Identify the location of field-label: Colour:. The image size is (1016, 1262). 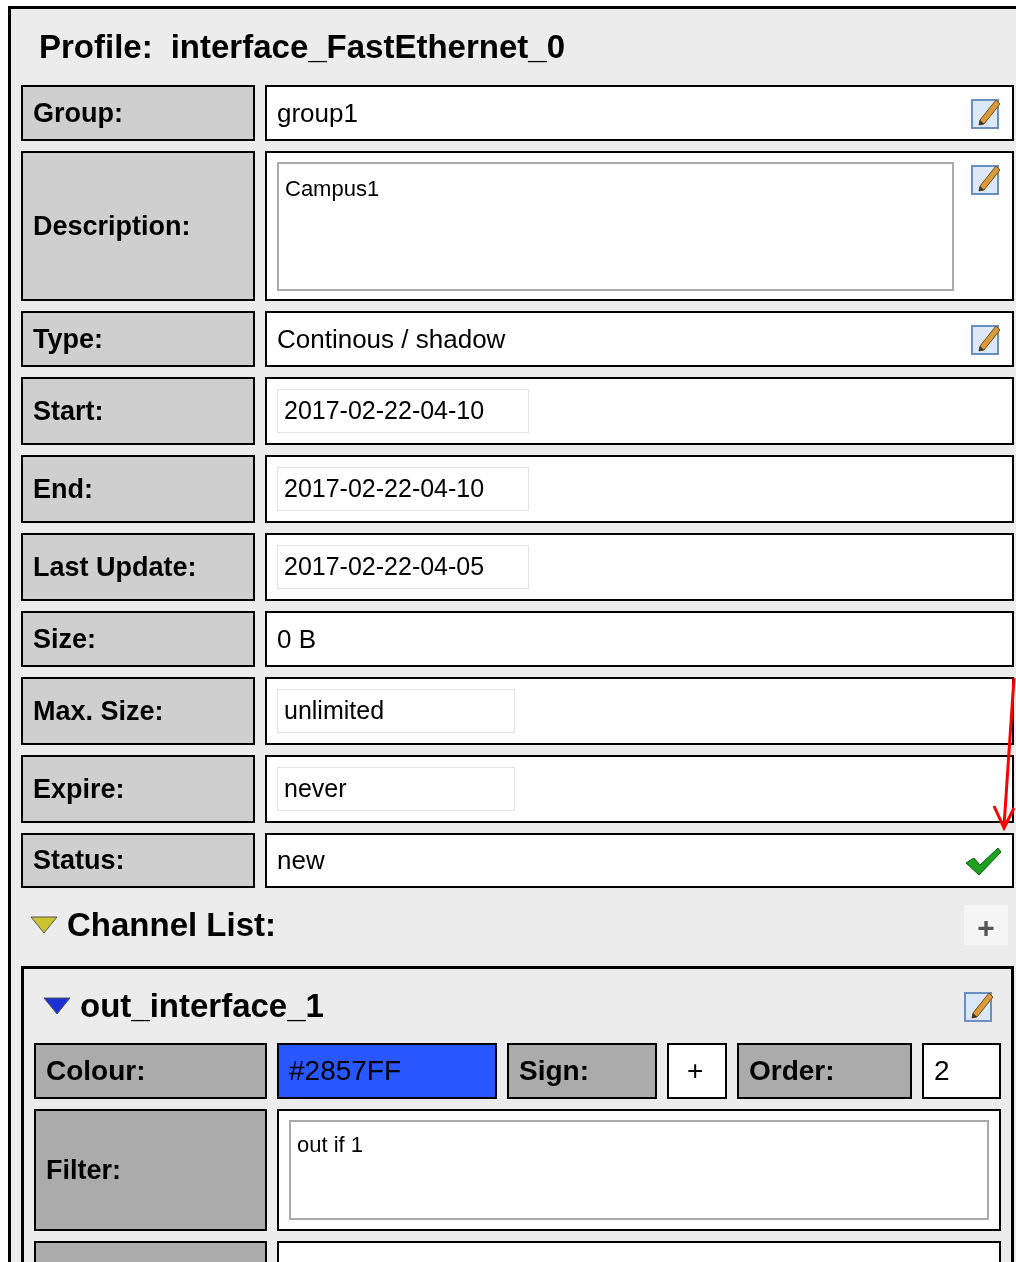
(150, 1071).